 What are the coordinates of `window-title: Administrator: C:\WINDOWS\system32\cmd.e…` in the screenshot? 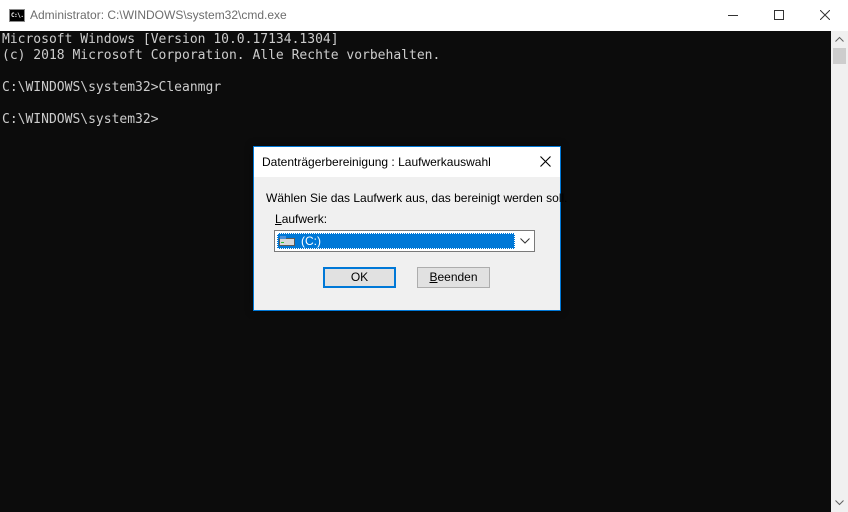 It's located at (158, 15).